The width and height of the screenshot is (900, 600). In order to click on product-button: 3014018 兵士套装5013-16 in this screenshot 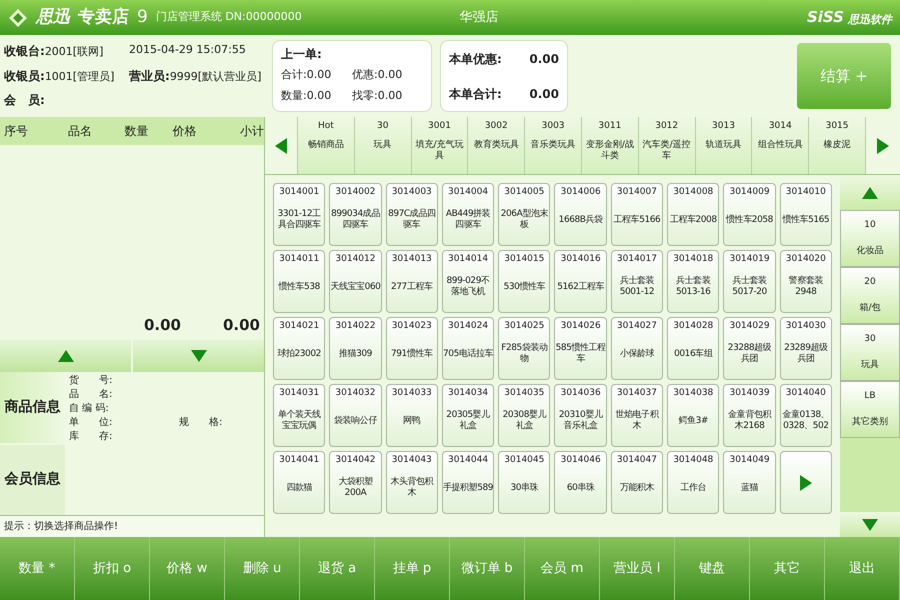, I will do `click(693, 281)`.